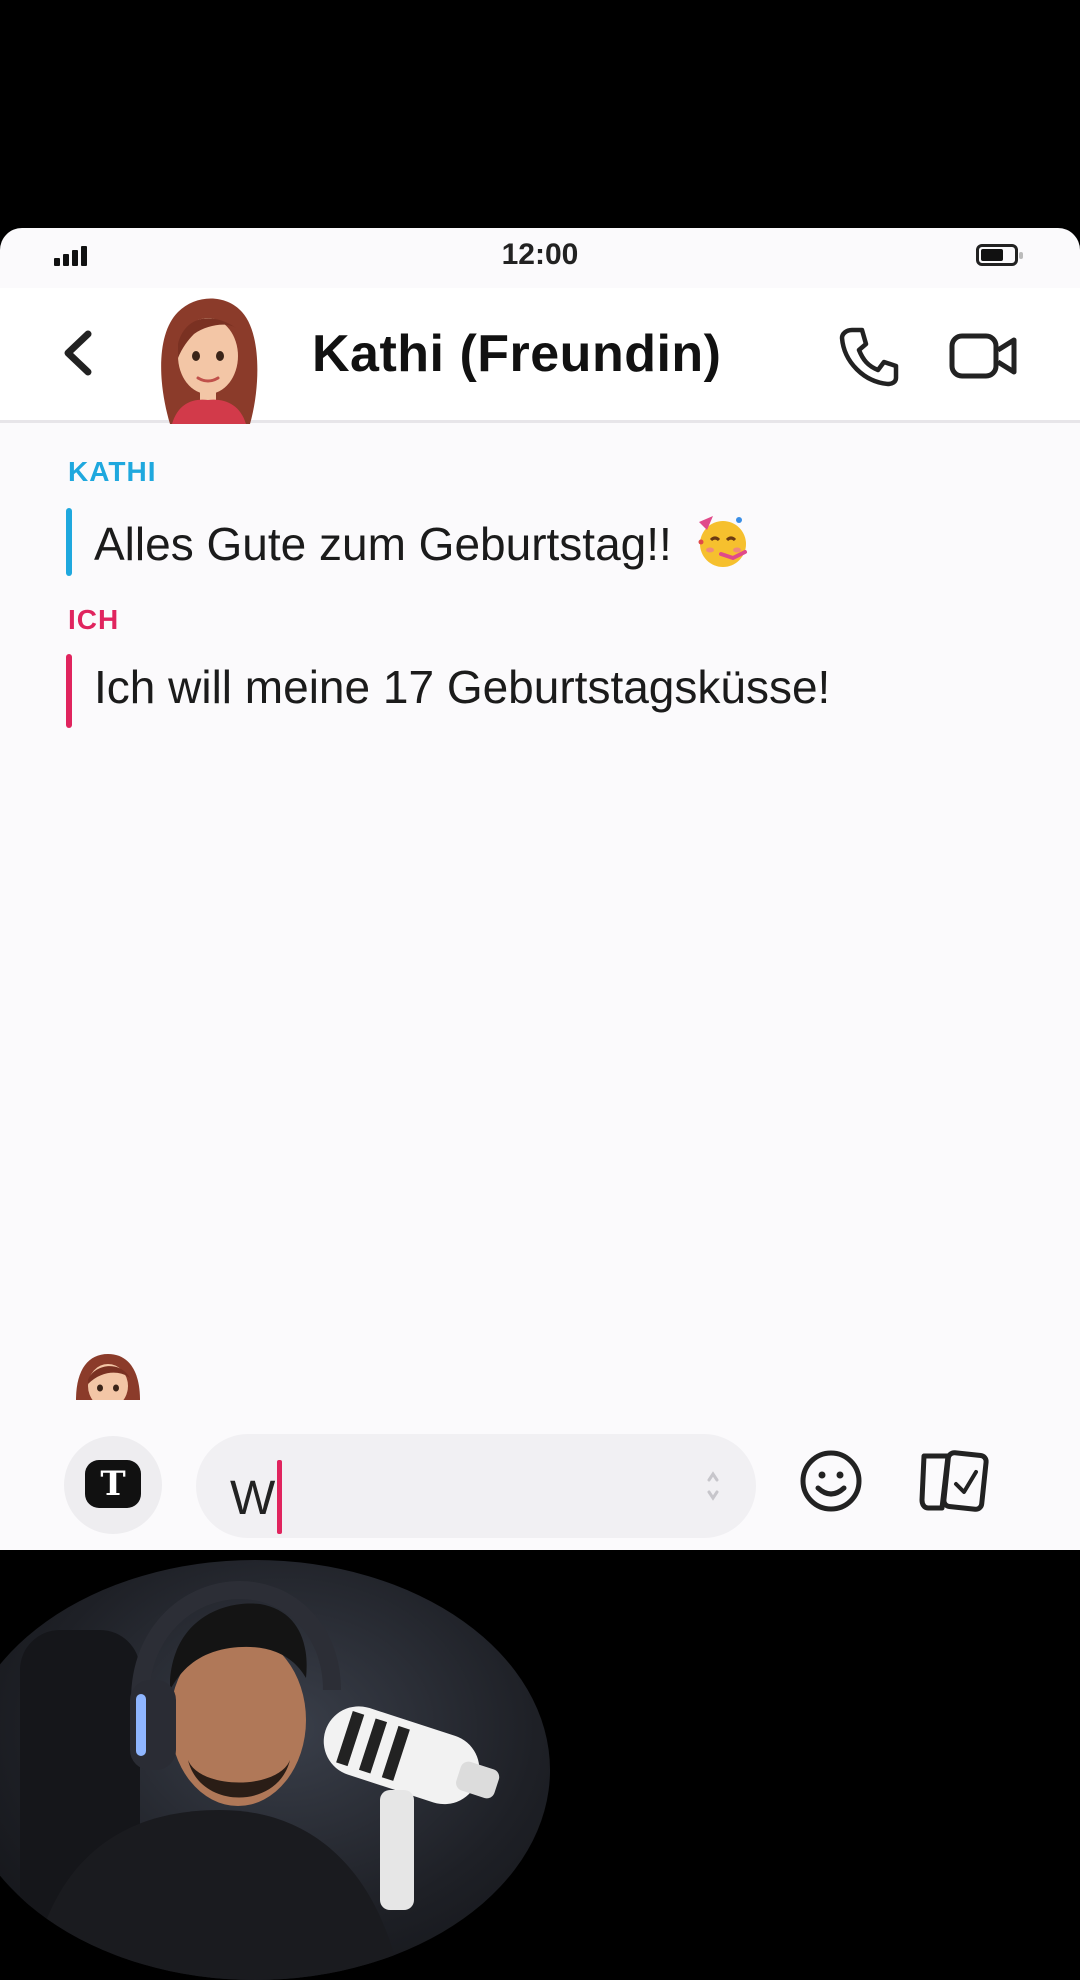  I want to click on chat-header: Kathi (Freundin), so click(540, 356).